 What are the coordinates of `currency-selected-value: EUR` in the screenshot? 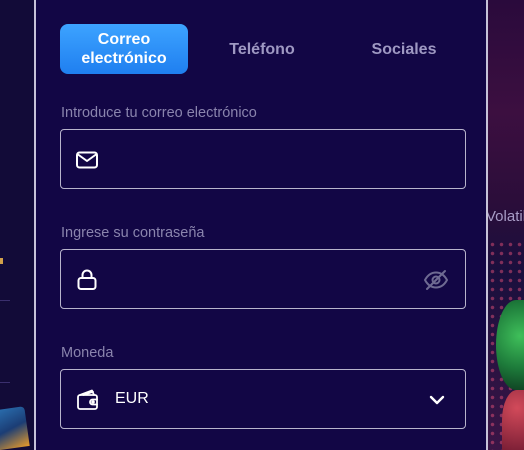 It's located at (132, 398).